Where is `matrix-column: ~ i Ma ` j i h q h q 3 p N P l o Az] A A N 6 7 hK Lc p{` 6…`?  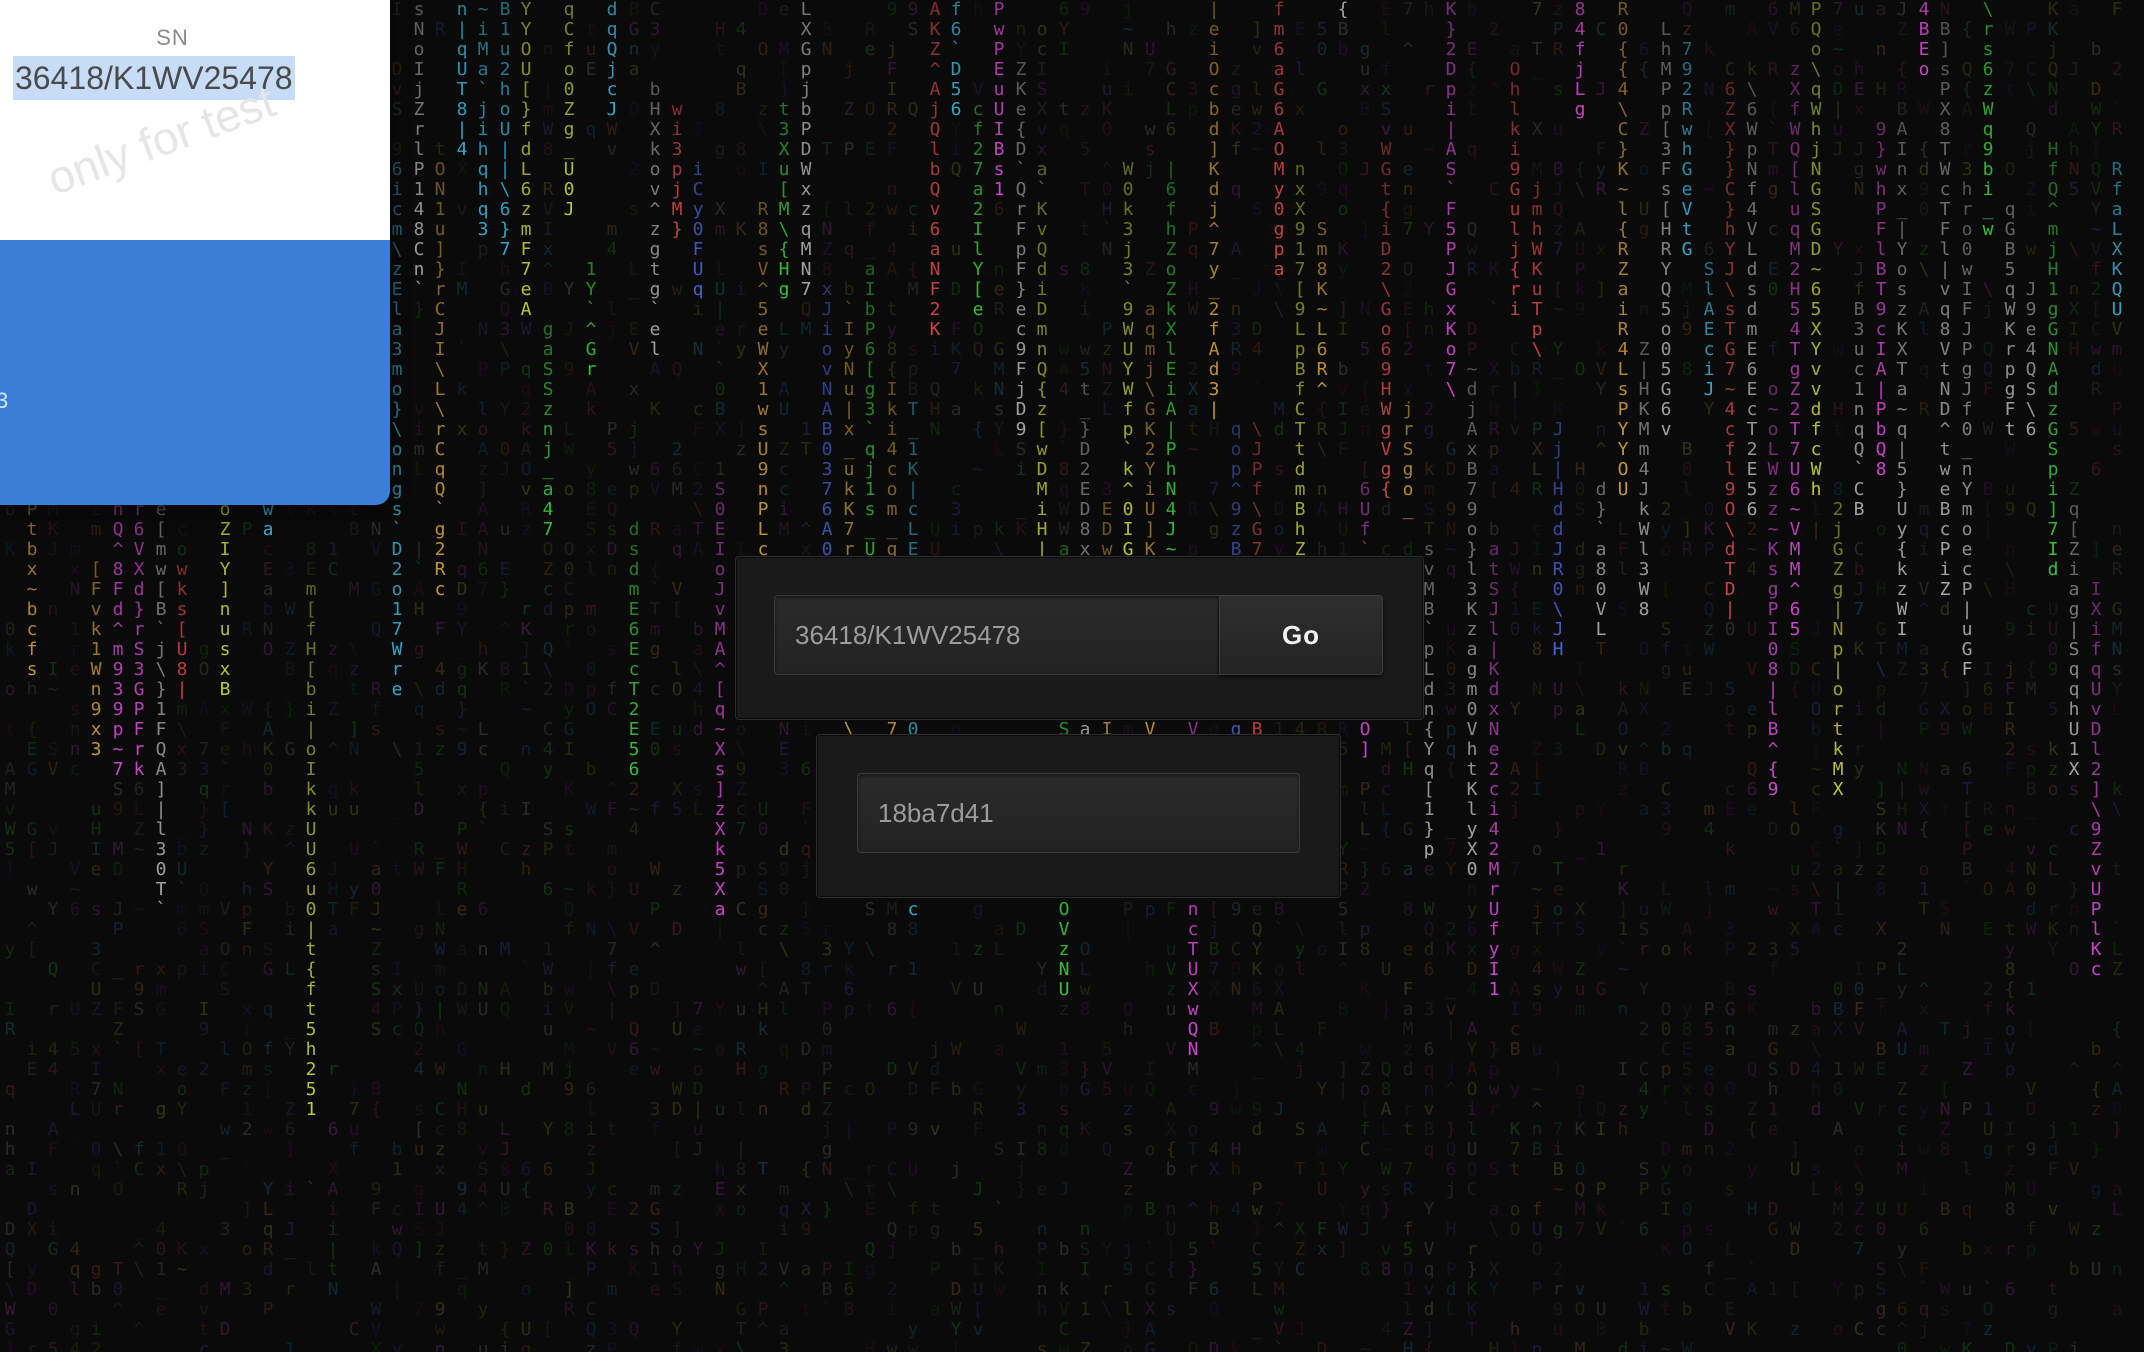 matrix-column: ~ i Ma ` j i h q h q 3 p N P l o Az] A A N 6 7 hK Lc p{` 6… is located at coordinates (483, 676).